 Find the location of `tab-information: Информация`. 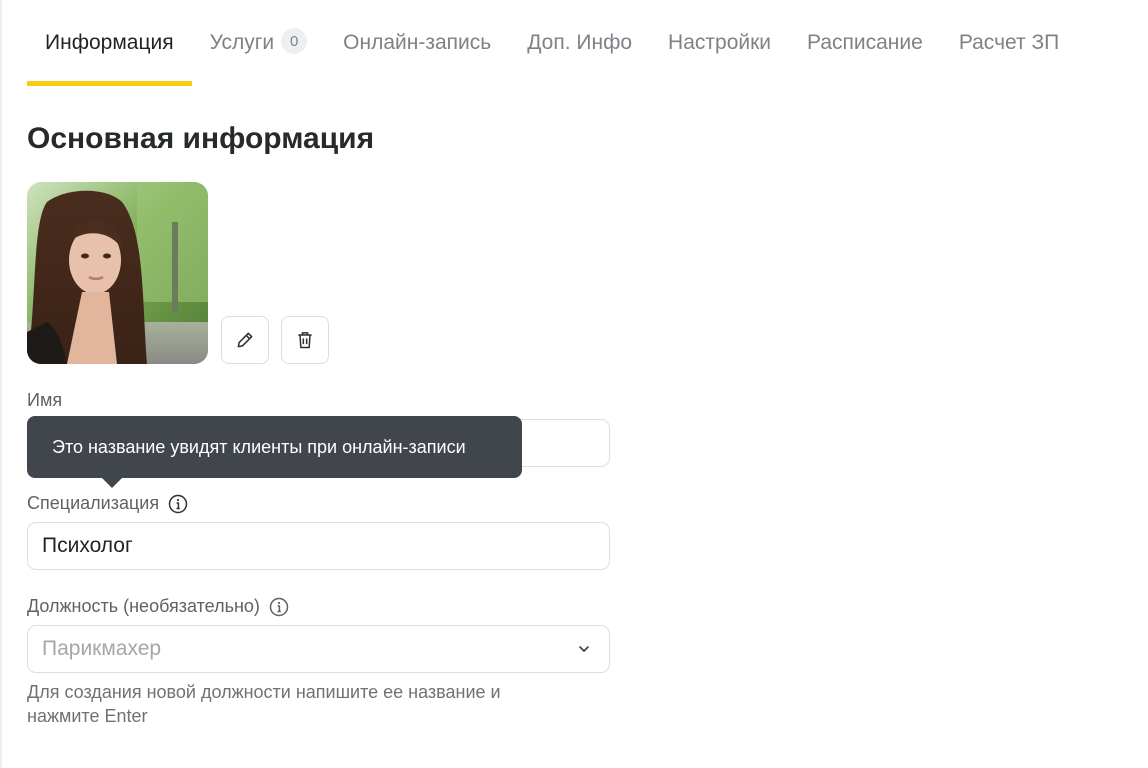

tab-information: Информация is located at coordinates (109, 43).